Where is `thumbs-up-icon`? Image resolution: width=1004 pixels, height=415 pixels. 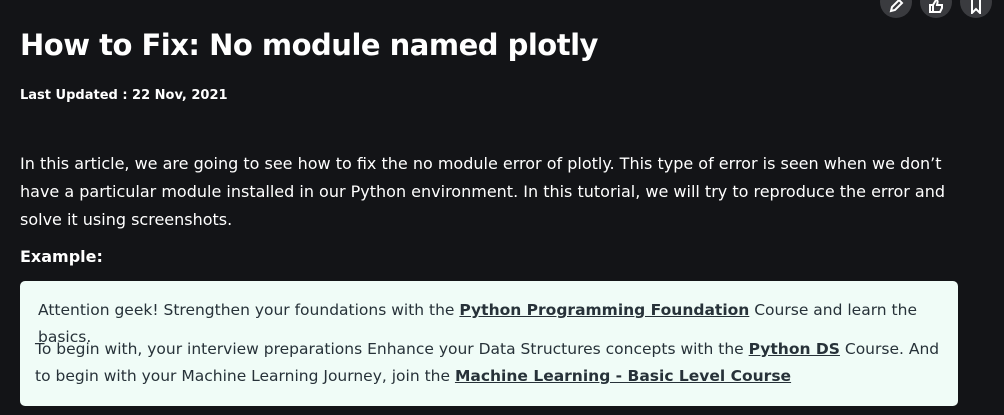 thumbs-up-icon is located at coordinates (936, 6).